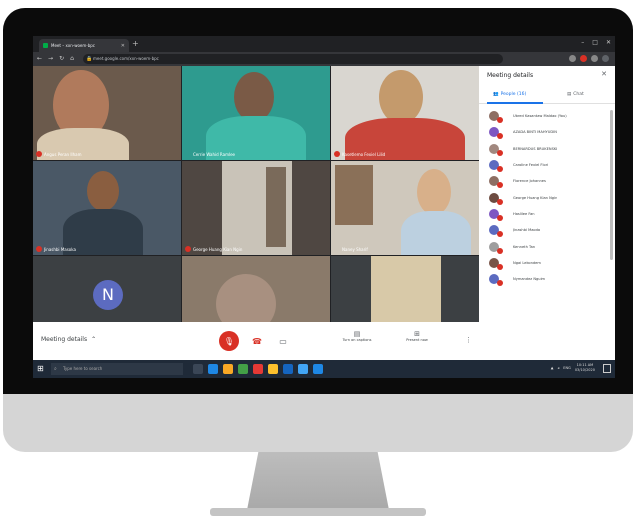 The height and width of the screenshot is (521, 636). Describe the element at coordinates (256, 113) in the screenshot. I see `video-tile: Cerrie Wahid Ramlee` at that location.